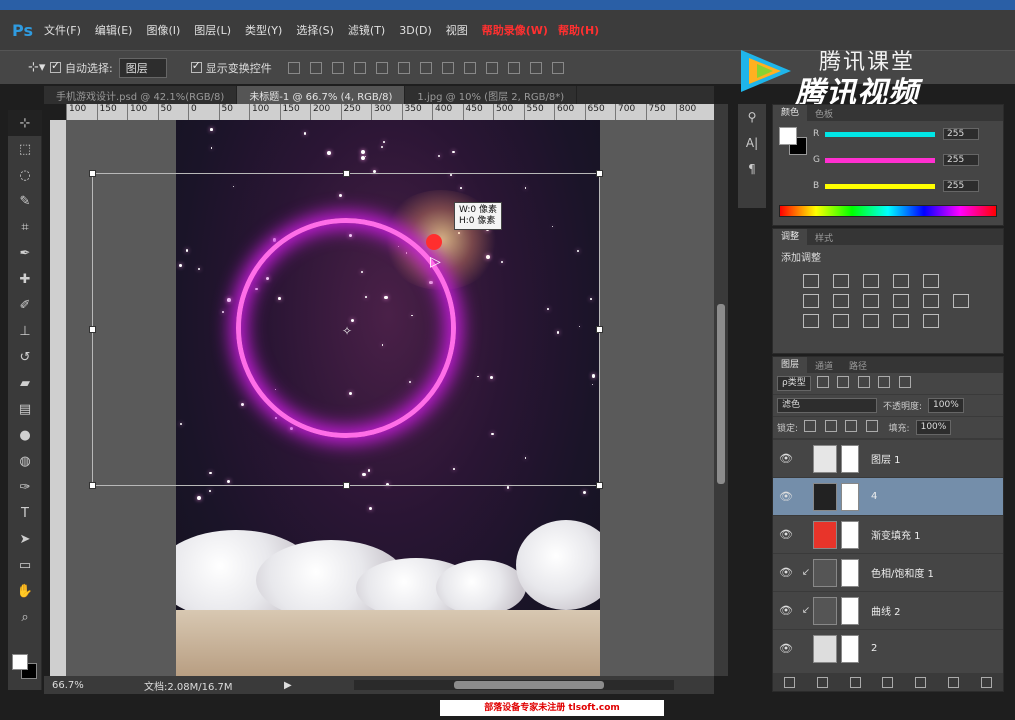 This screenshot has width=1015, height=720. I want to click on healing-tool-icon: ✚, so click(25, 279).